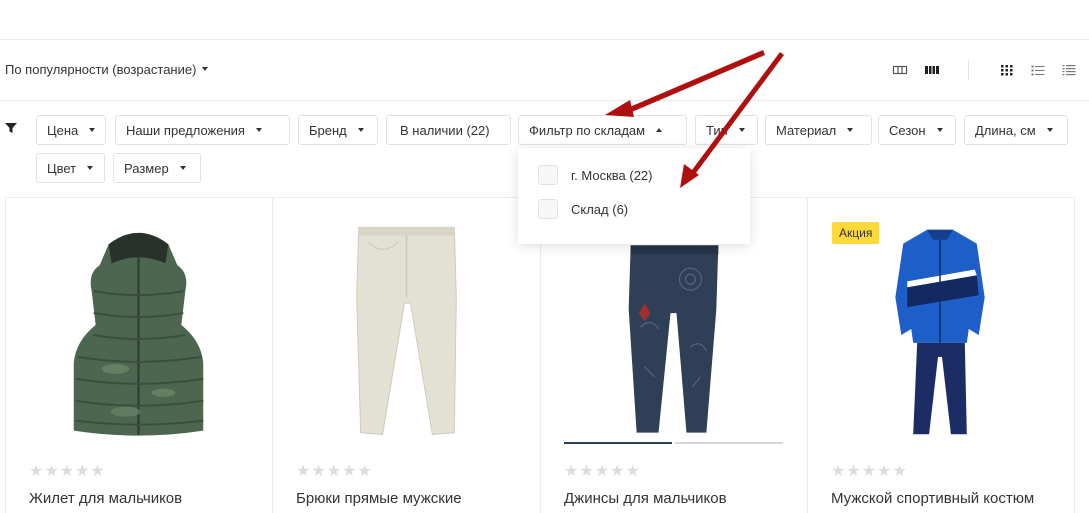  Describe the element at coordinates (1038, 70) in the screenshot. I see `list-view-icon` at that location.